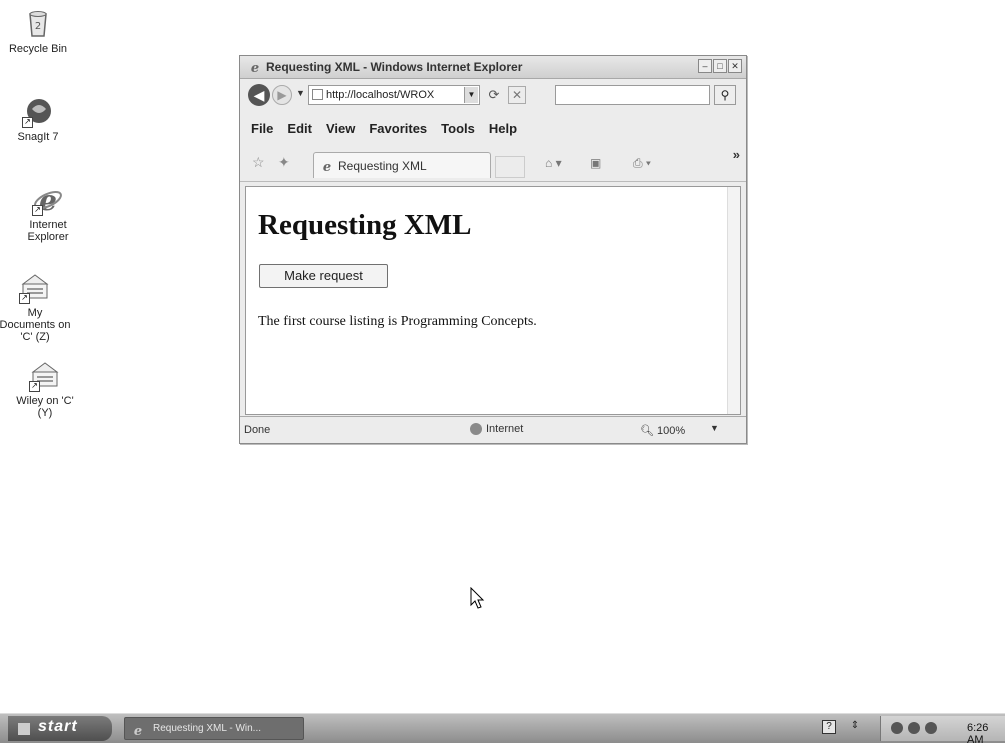 Image resolution: width=1005 pixels, height=746 pixels. I want to click on feeds-icon: ▣, so click(595, 163).